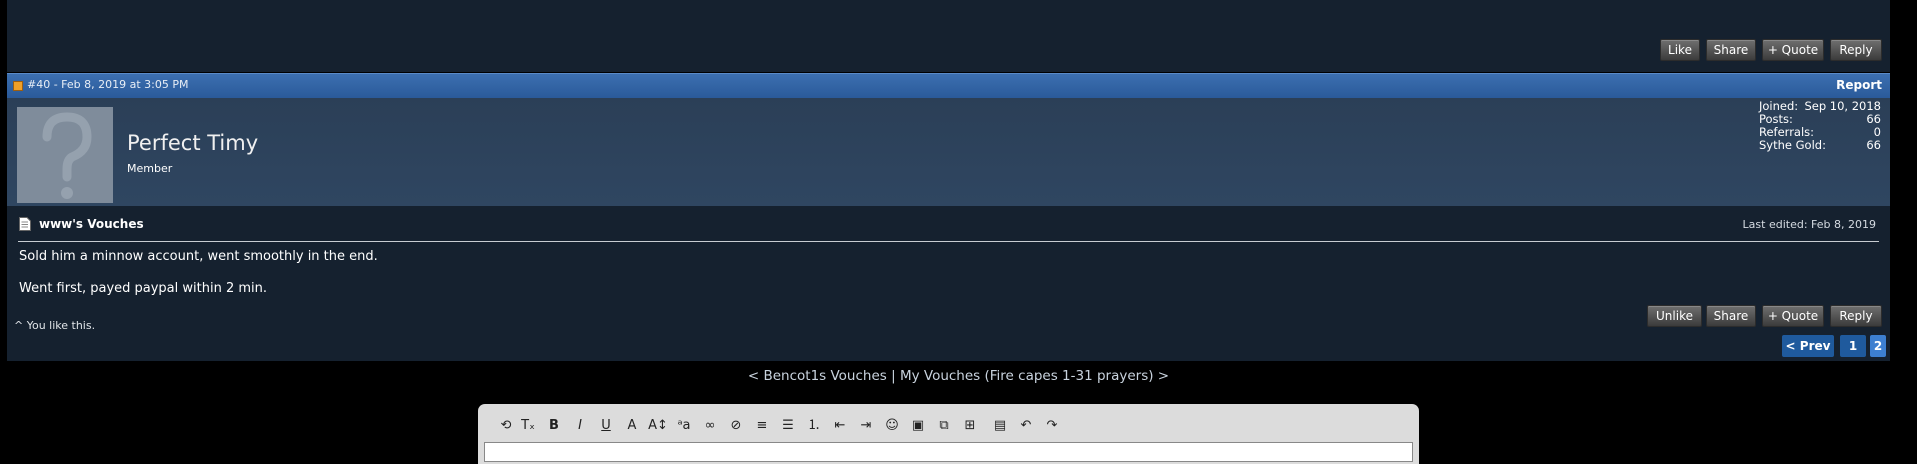 The image size is (1917, 464). I want to click on post-permalink: #40 - Feb 8, 2019 at 3:05 PM, so click(108, 84).